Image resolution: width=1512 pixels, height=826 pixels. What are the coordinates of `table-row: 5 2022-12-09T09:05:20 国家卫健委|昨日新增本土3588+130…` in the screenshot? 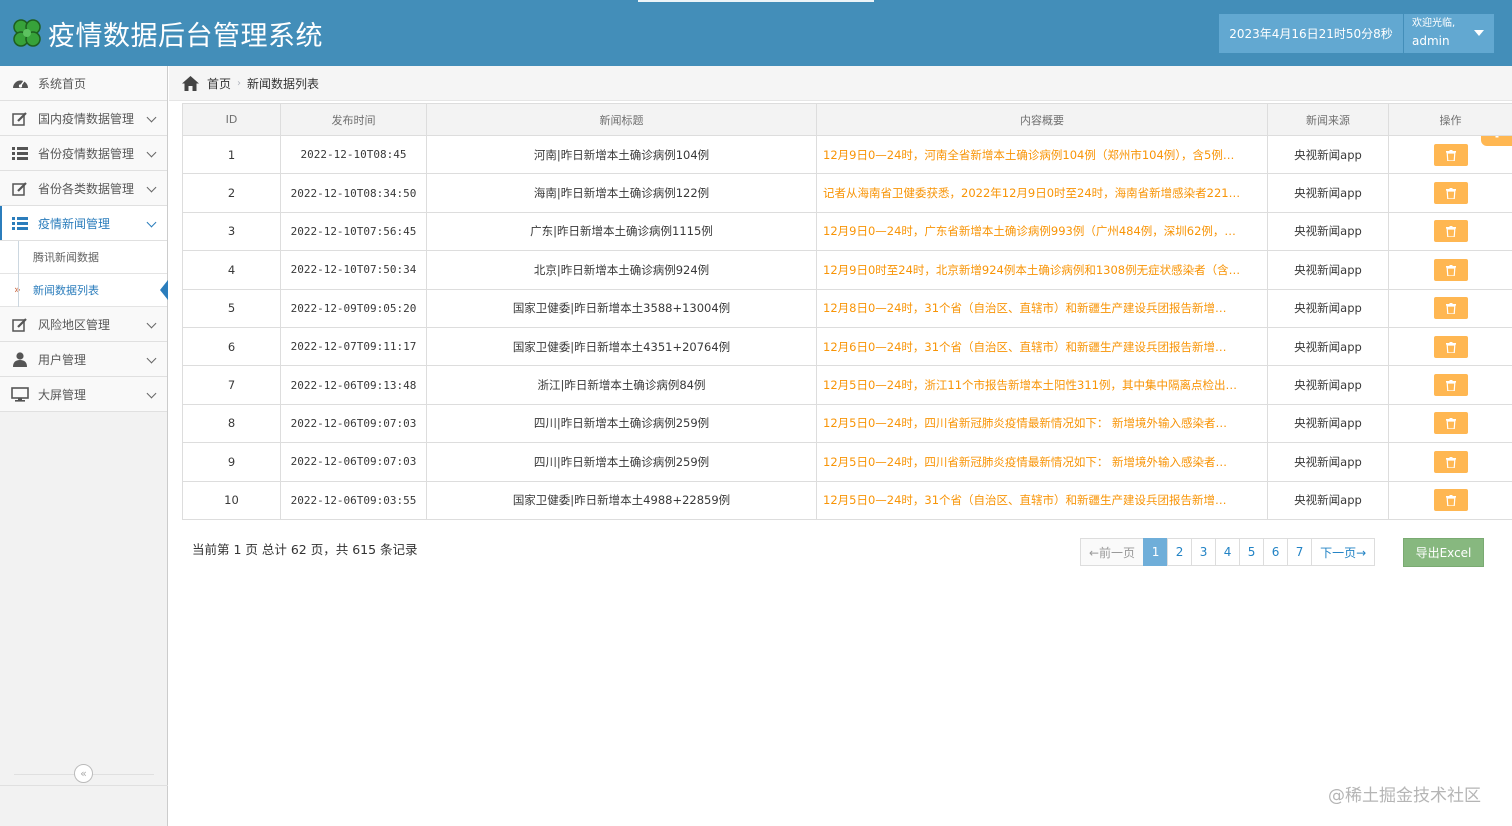 It's located at (847, 308).